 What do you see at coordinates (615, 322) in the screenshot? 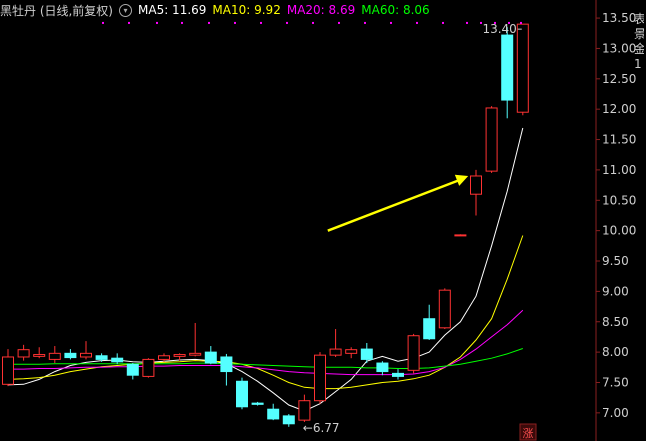
I see `y-tick-label: 8.50` at bounding box center [615, 322].